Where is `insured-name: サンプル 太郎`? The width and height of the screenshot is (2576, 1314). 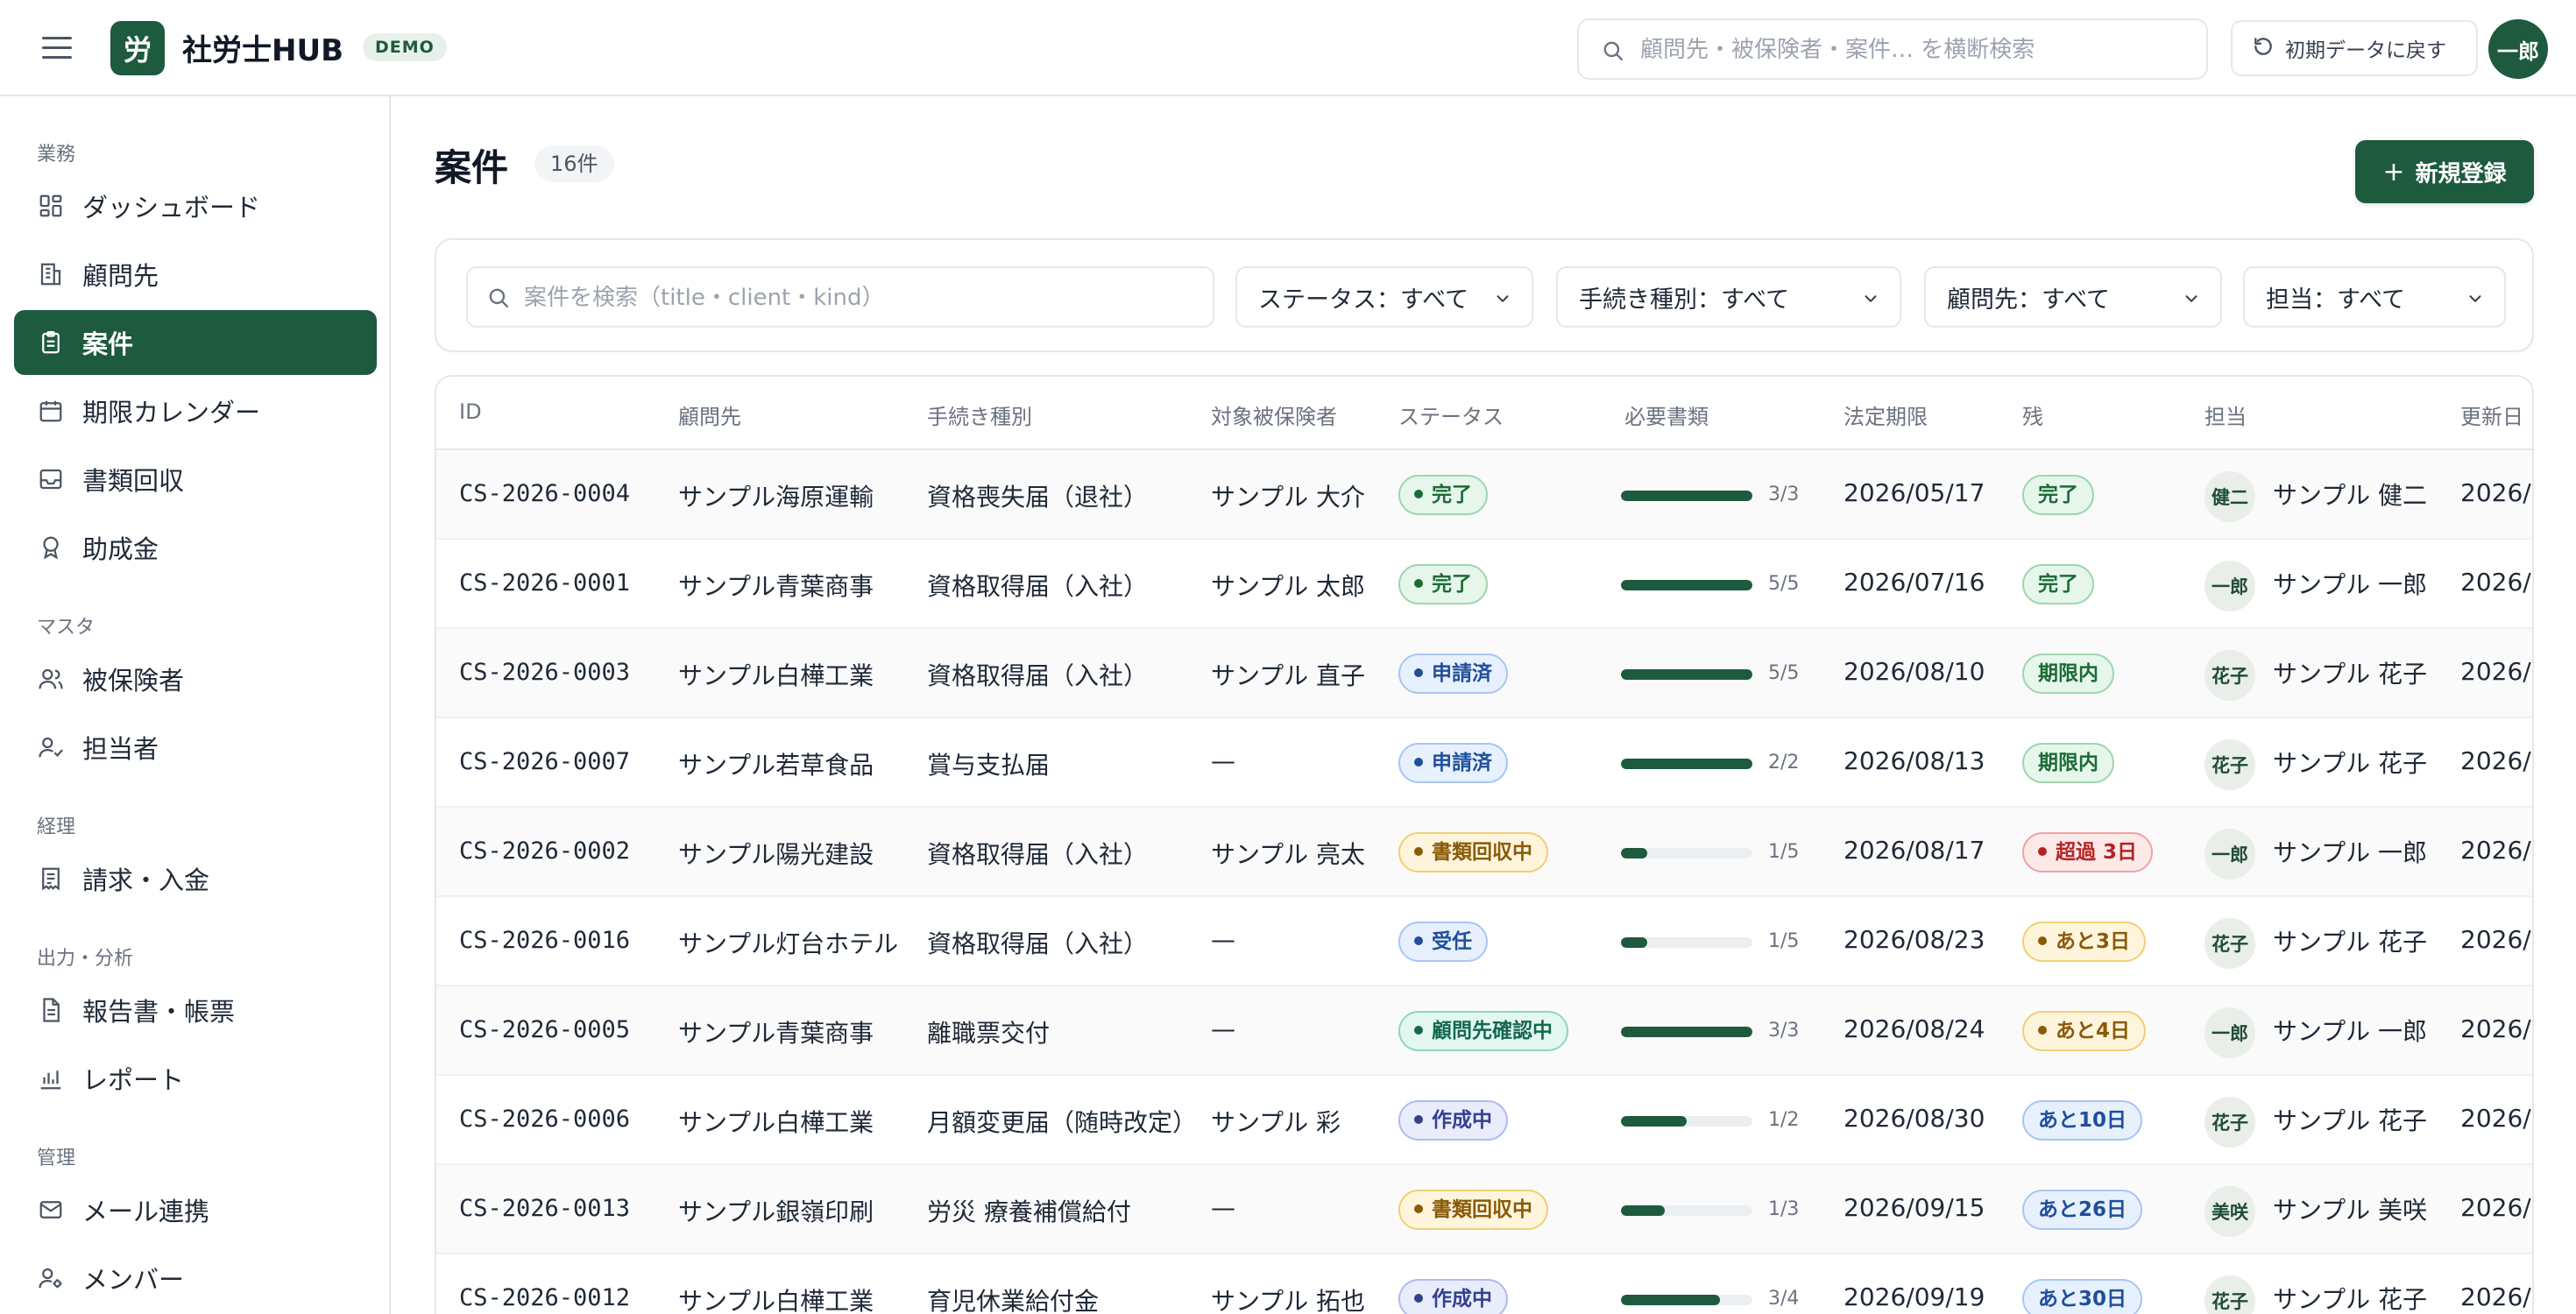
insured-name: サンプル 太郎 is located at coordinates (1288, 586).